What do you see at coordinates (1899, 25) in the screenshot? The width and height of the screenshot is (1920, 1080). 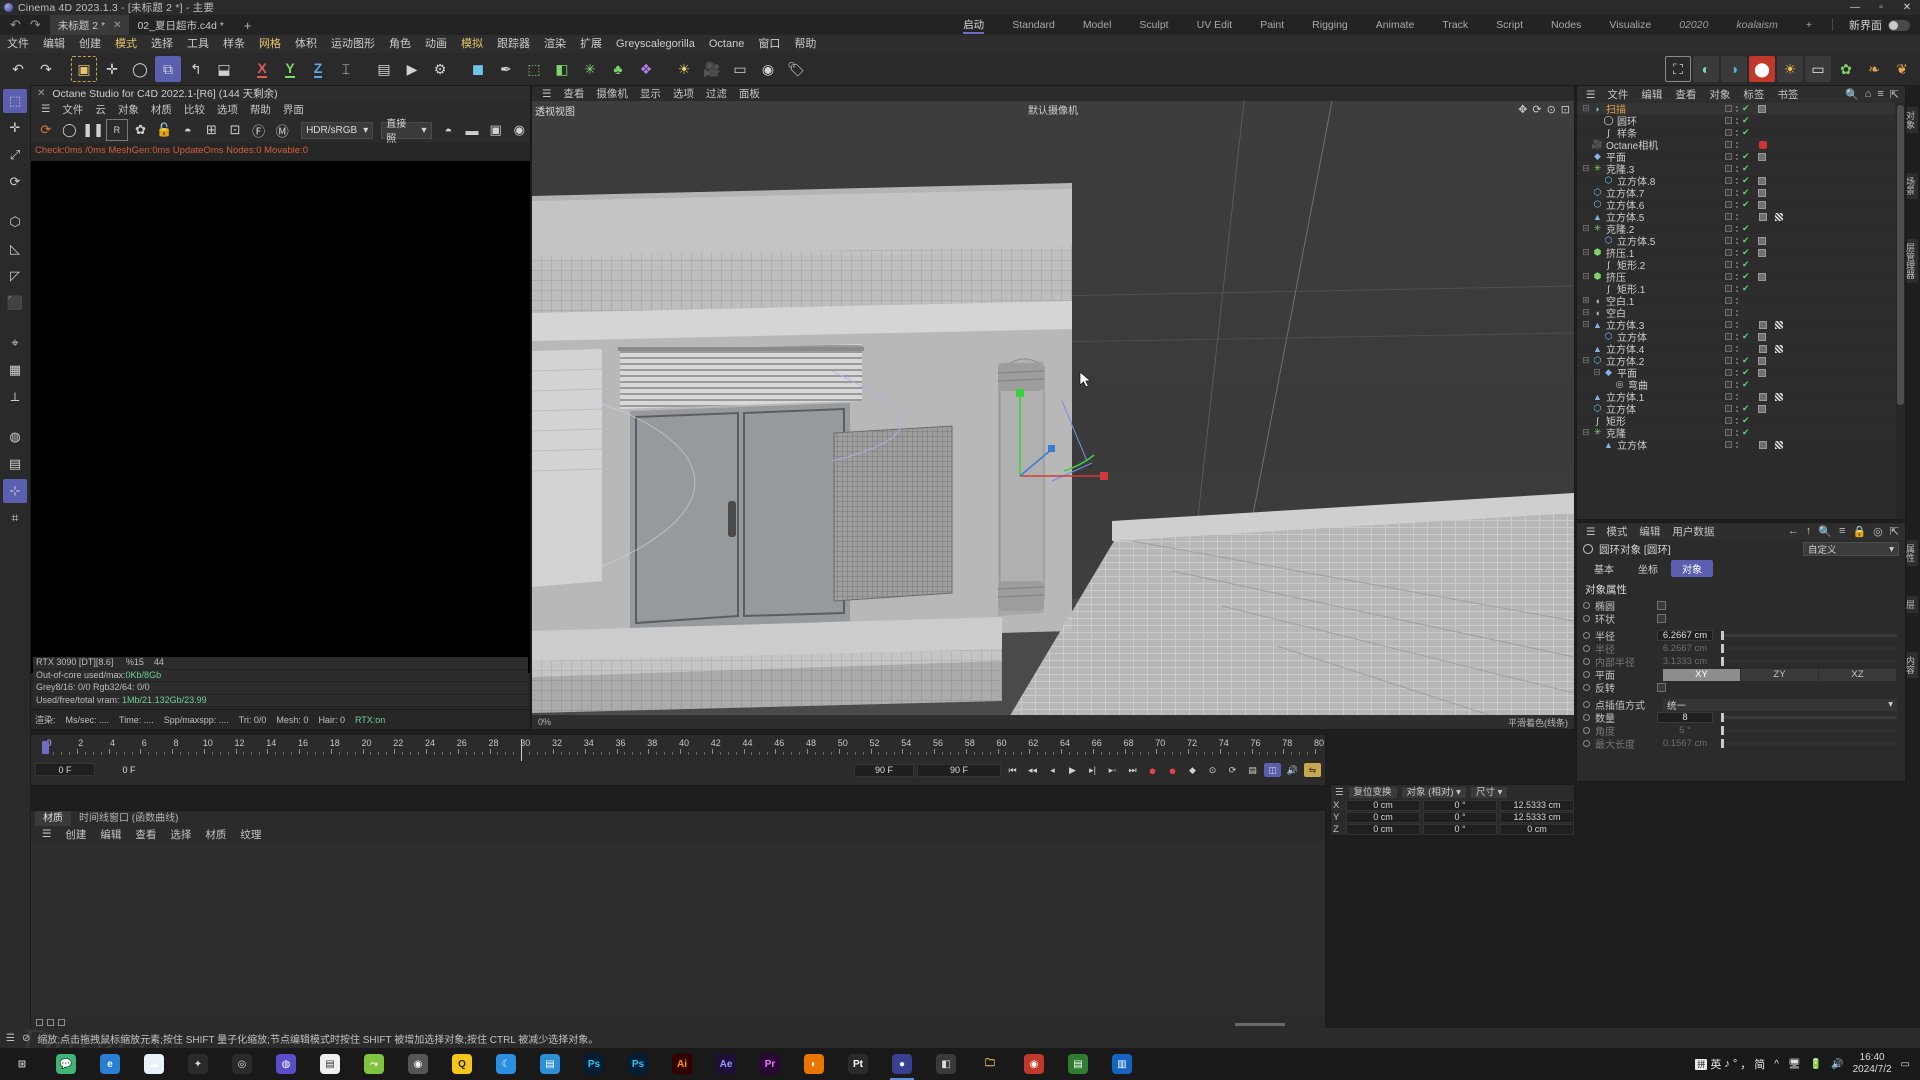 I see `new-ui-toggle` at bounding box center [1899, 25].